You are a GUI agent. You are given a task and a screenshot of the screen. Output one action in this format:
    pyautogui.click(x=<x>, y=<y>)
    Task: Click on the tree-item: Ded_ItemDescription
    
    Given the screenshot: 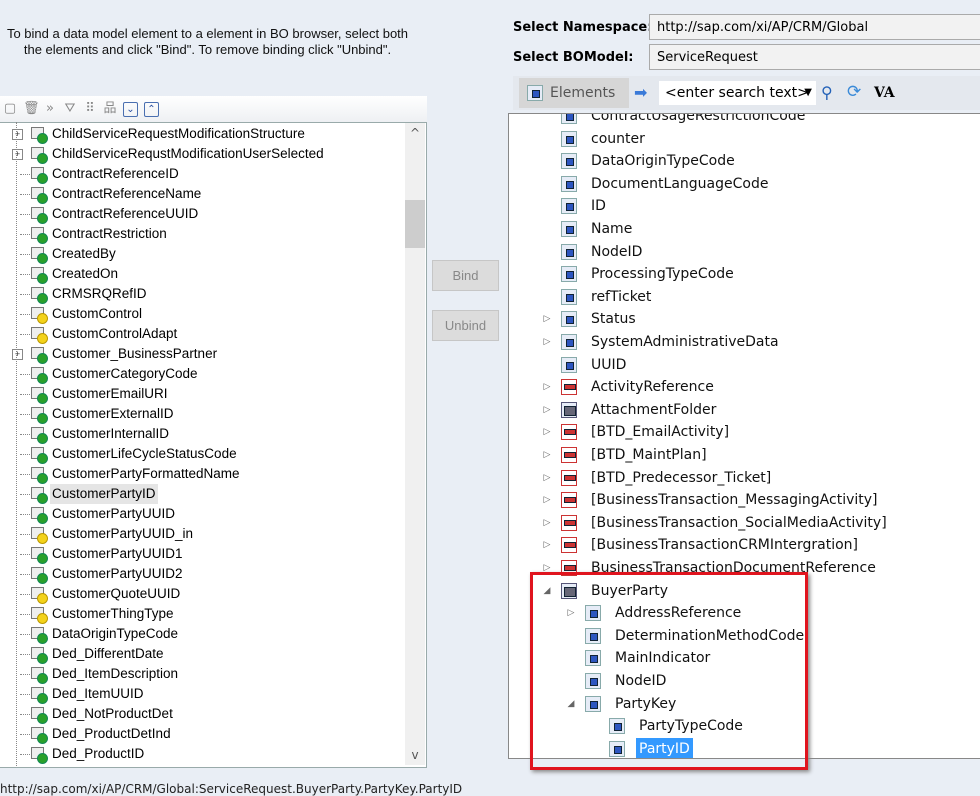 What is the action you would take?
    pyautogui.click(x=202, y=674)
    